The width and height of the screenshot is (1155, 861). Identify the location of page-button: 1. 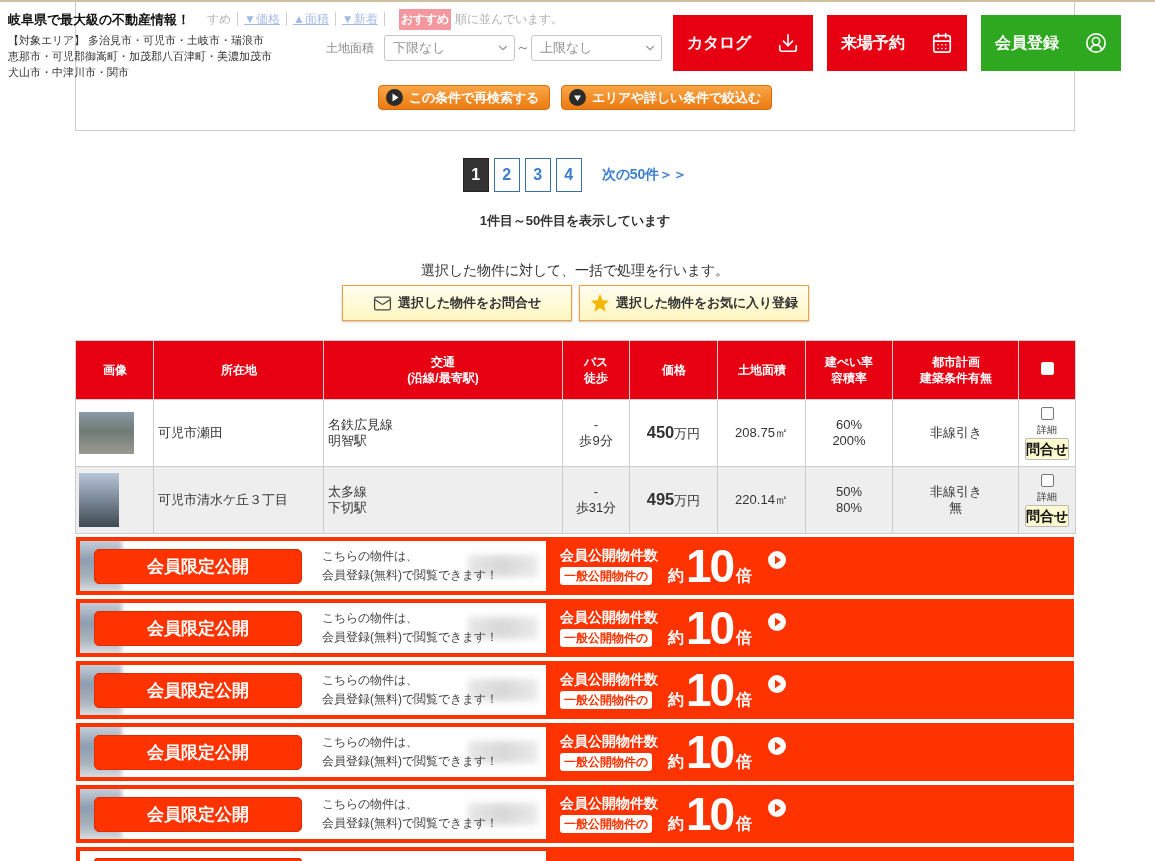
(475, 175).